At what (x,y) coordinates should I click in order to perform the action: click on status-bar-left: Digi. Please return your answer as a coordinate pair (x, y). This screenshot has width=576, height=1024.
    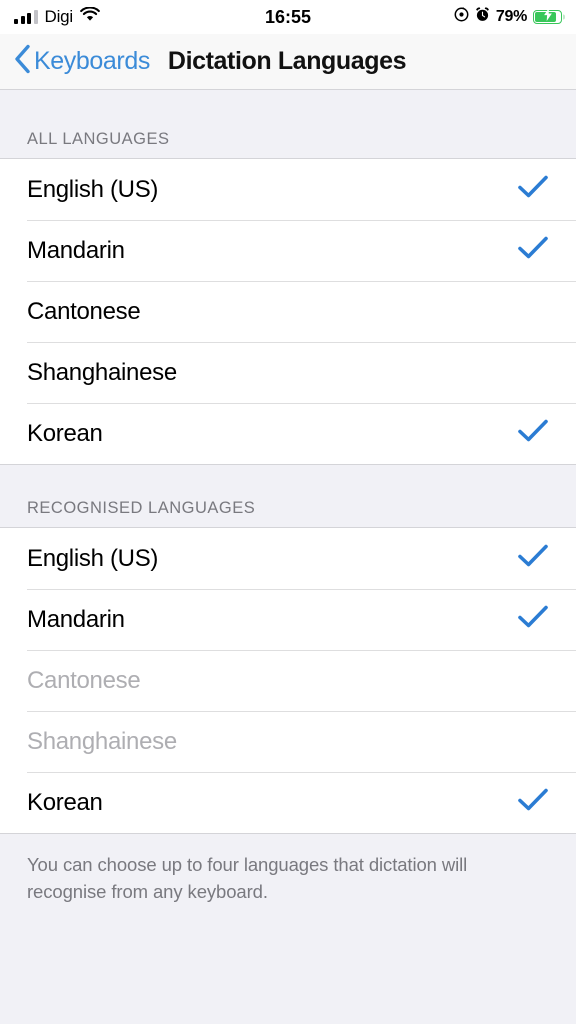
    Looking at the image, I should click on (57, 16).